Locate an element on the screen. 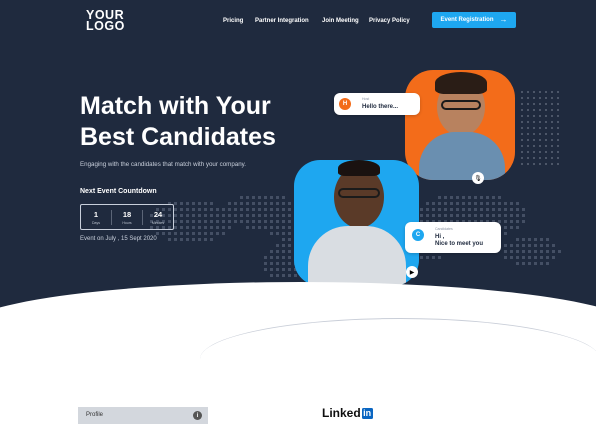  countdown-days: 1 Days is located at coordinates (96, 217).